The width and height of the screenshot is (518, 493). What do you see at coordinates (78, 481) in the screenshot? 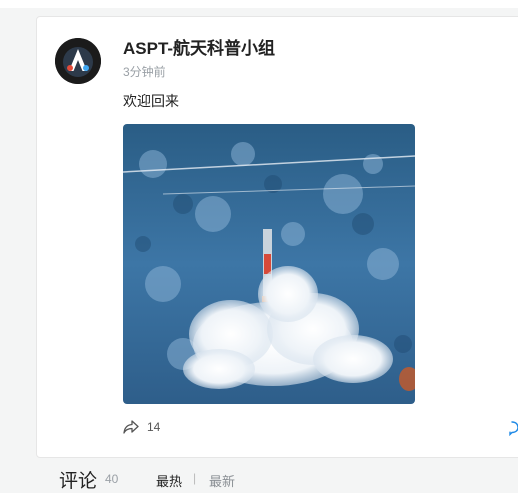
I see `comments-title: 评论` at bounding box center [78, 481].